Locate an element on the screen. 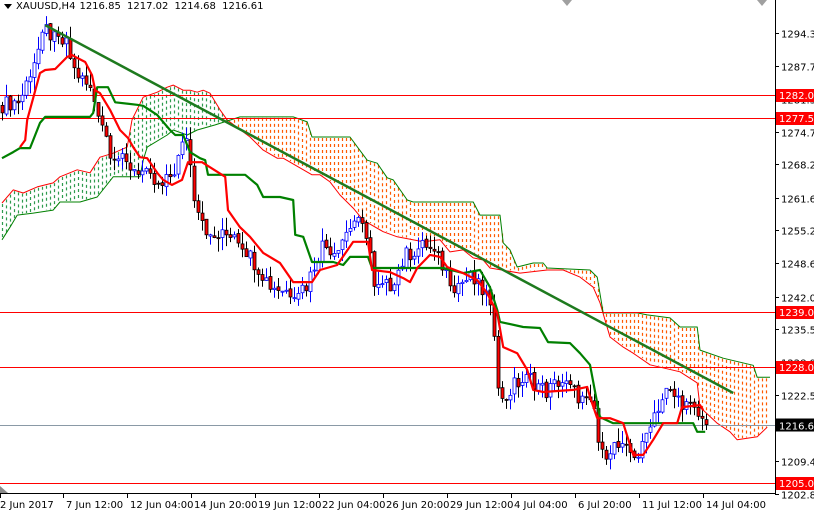 The image size is (814, 514). price-tick-label: 1202.85 is located at coordinates (797, 496).